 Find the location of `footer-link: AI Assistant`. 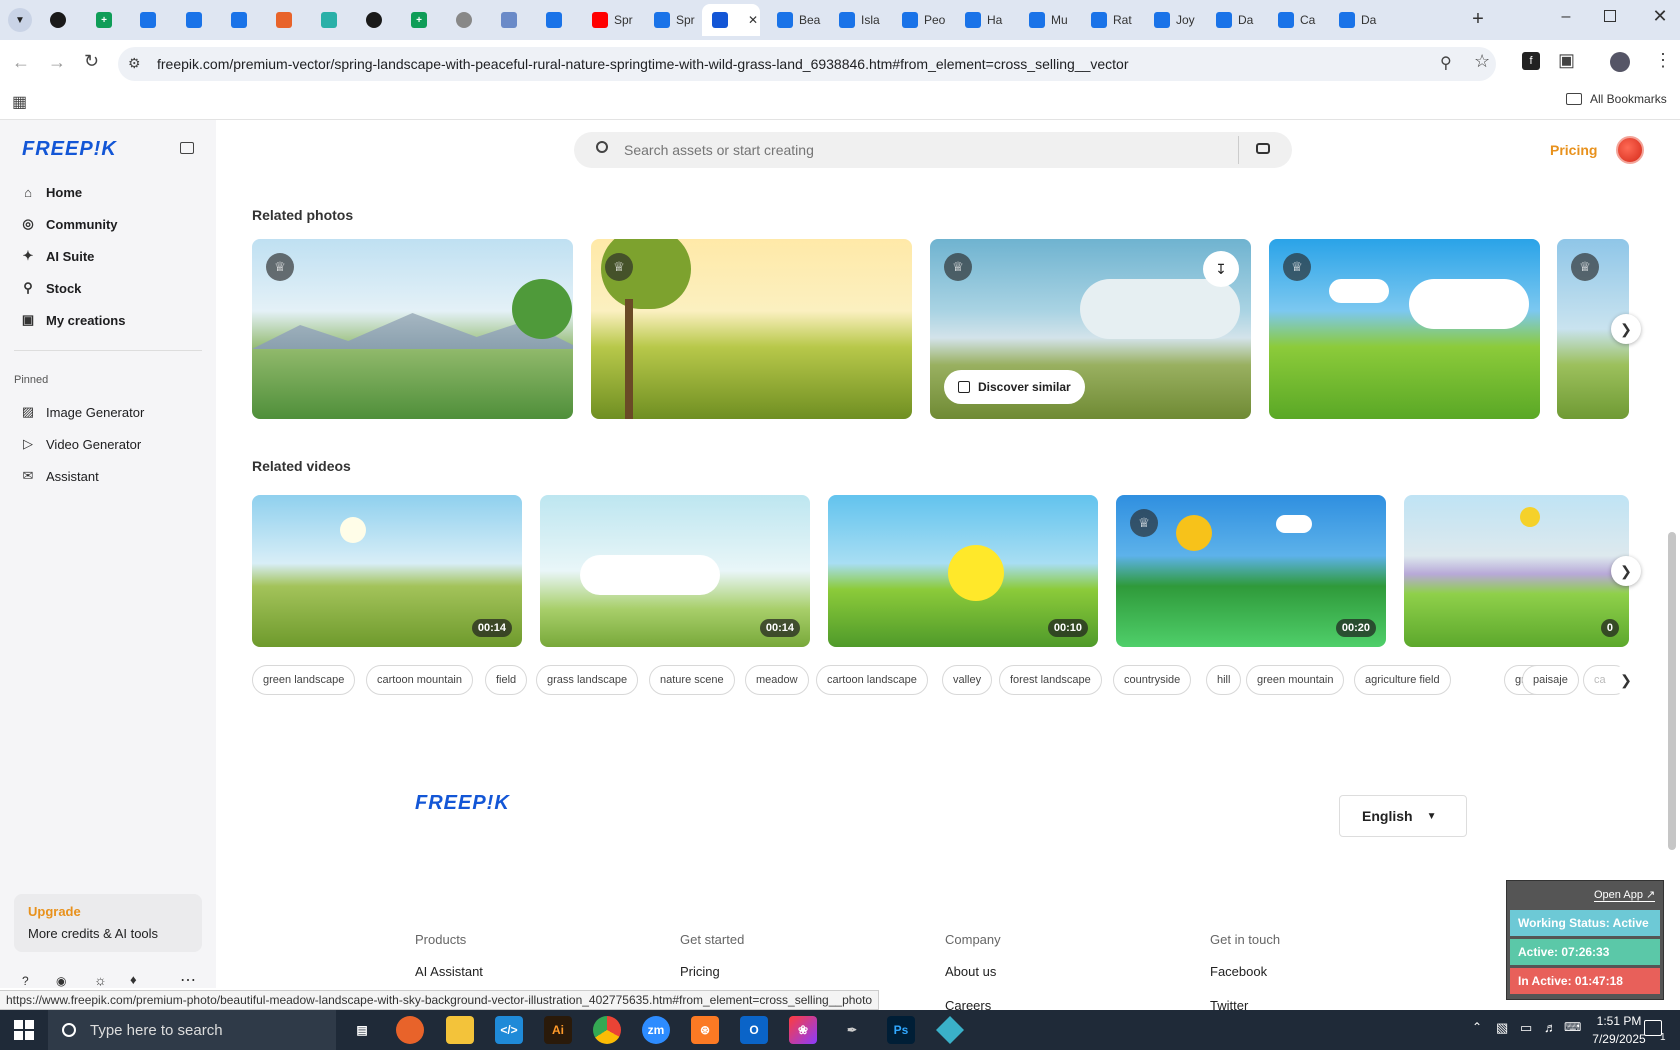

footer-link: AI Assistant is located at coordinates (449, 971).